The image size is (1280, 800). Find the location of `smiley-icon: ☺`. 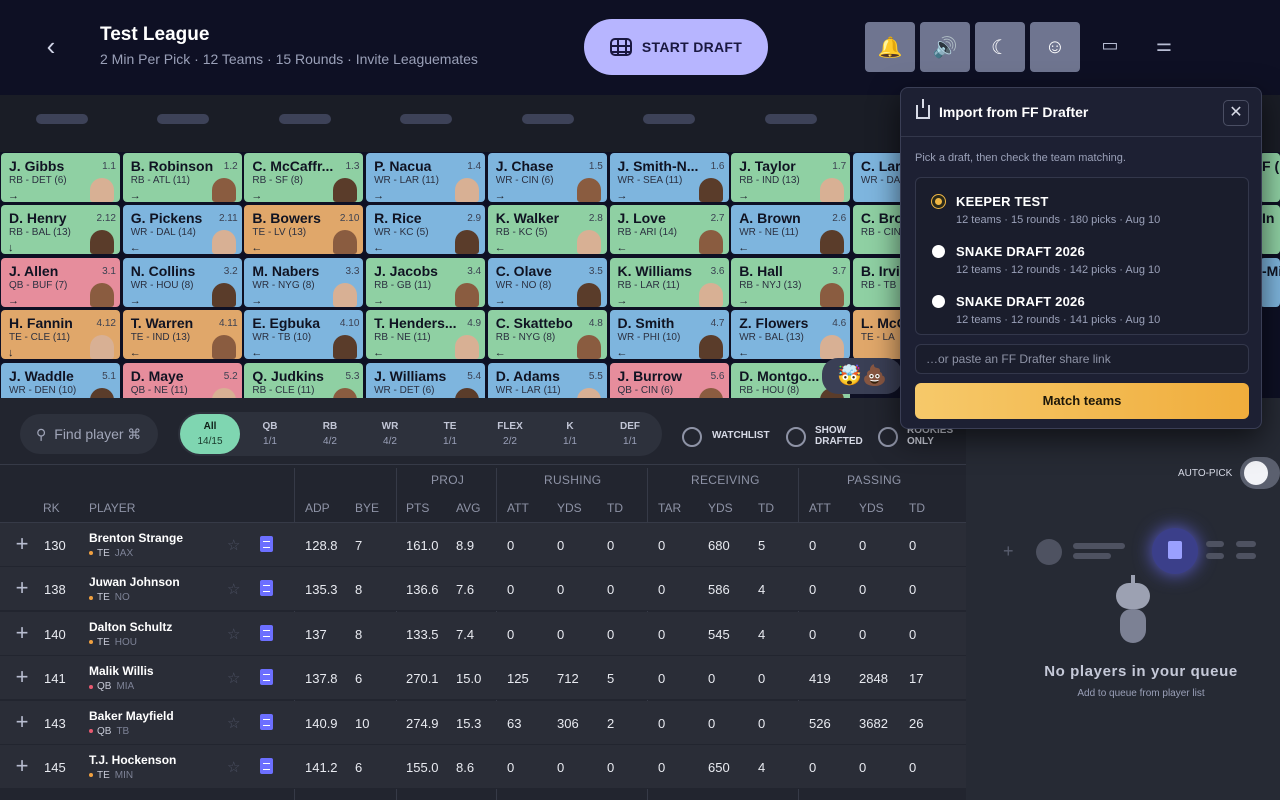

smiley-icon: ☺ is located at coordinates (1055, 47).